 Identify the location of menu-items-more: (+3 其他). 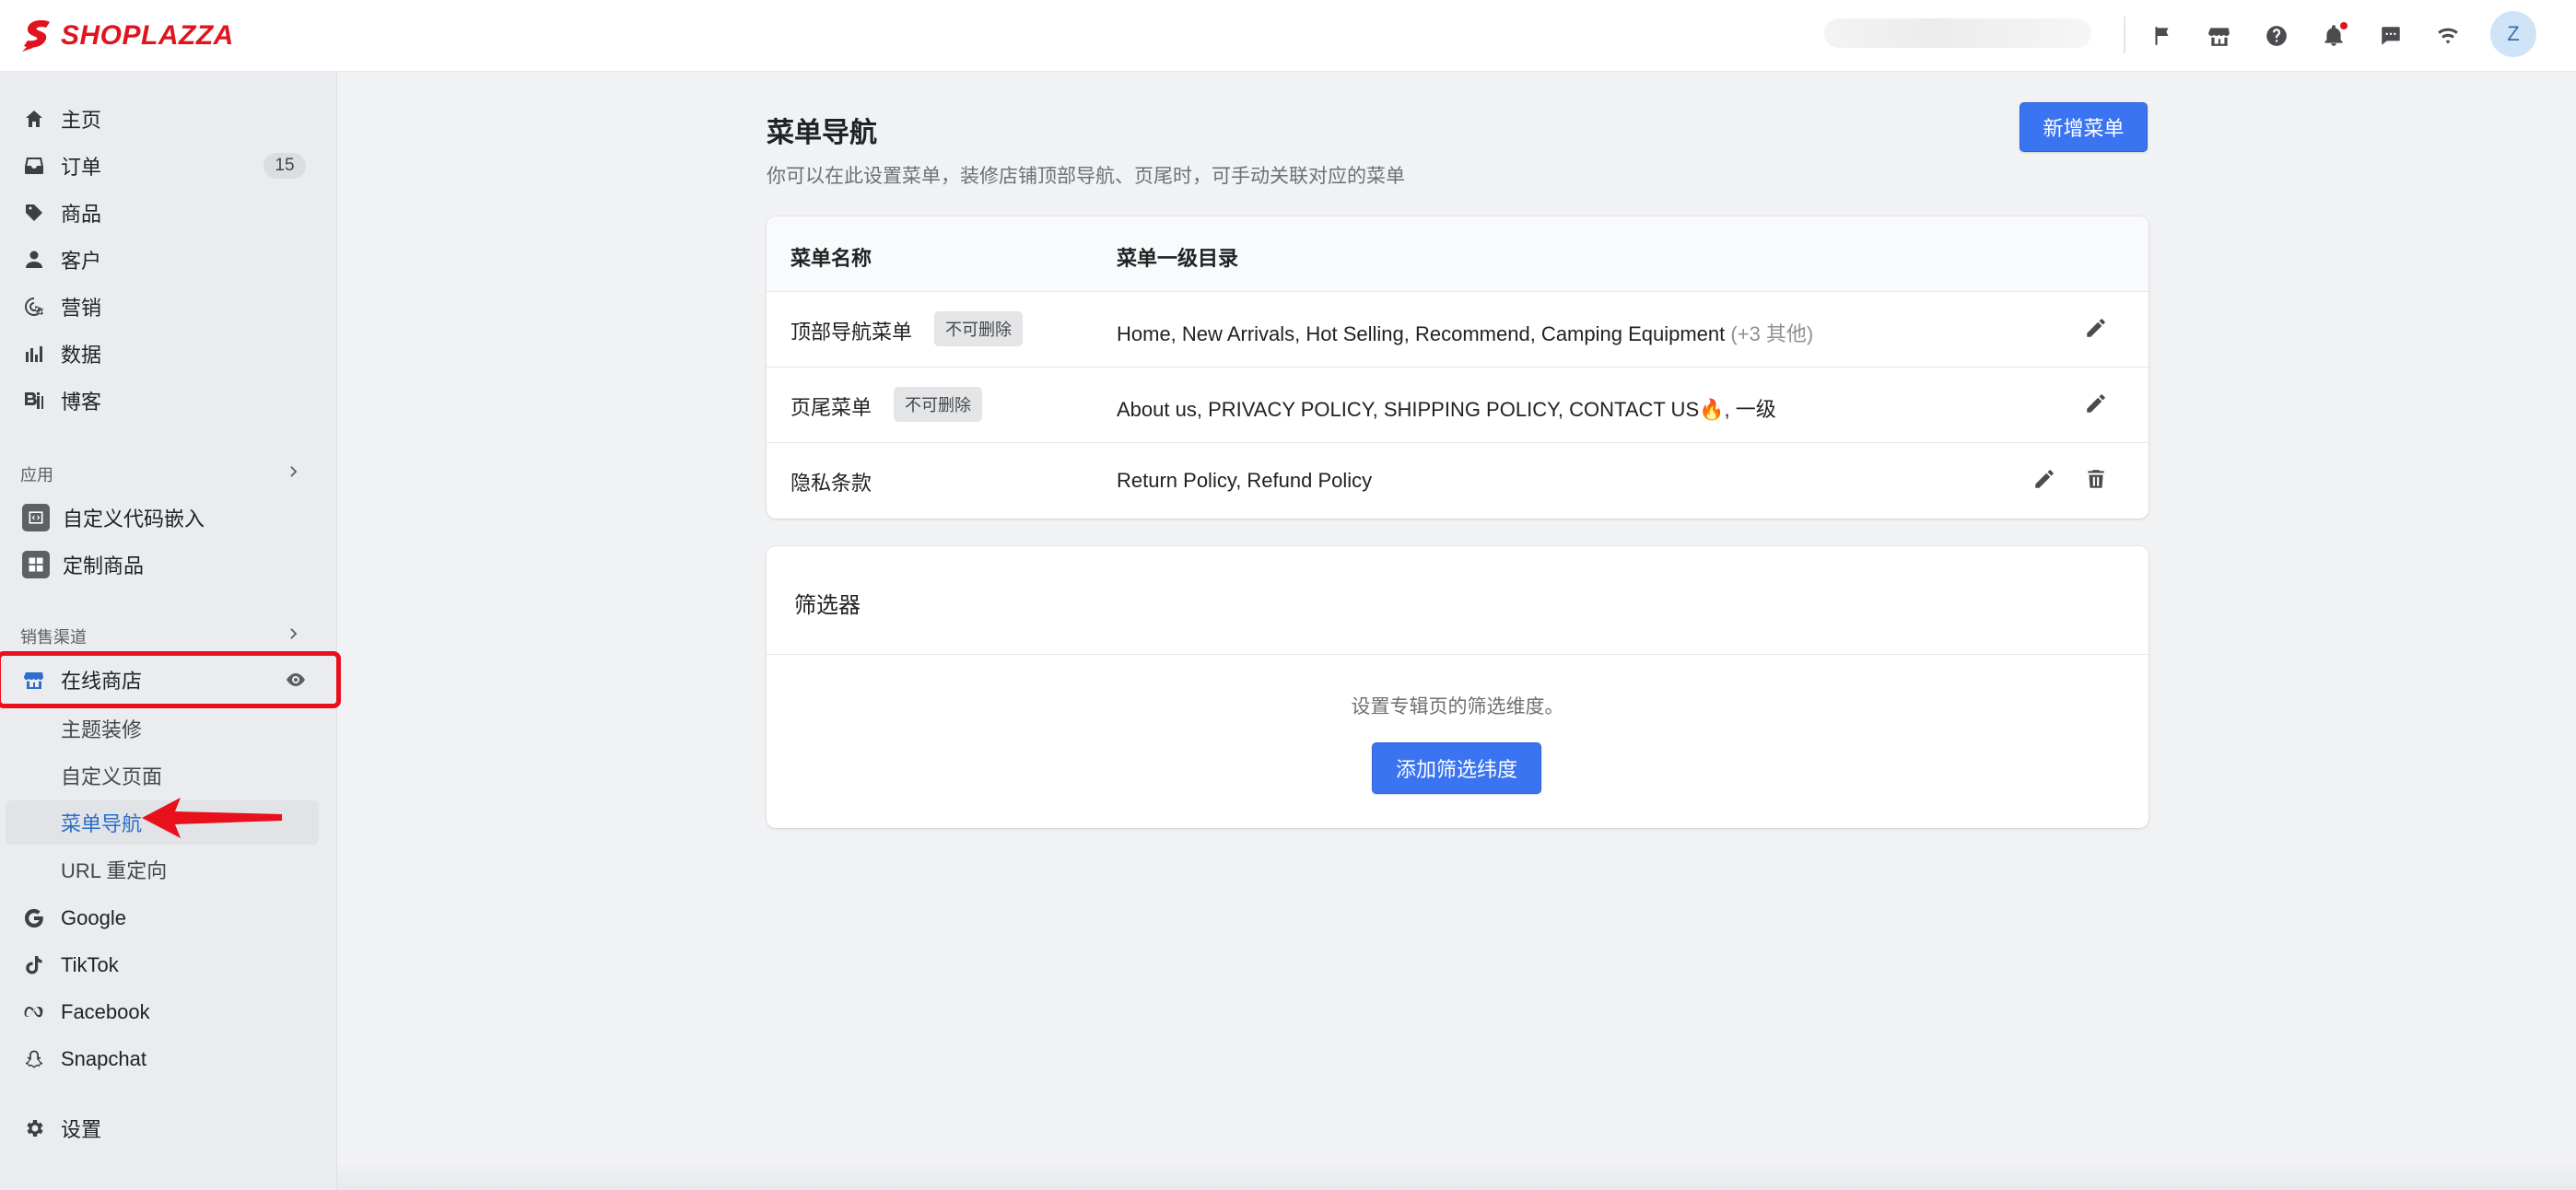
(1772, 333).